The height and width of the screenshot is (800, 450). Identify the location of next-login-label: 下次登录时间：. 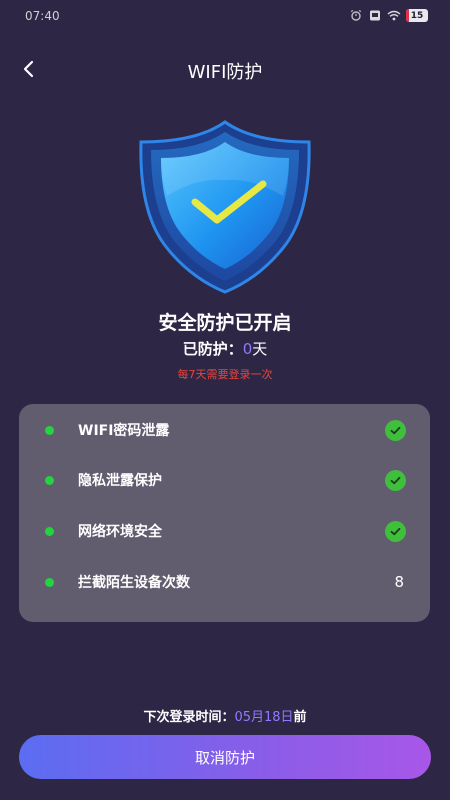
(189, 717).